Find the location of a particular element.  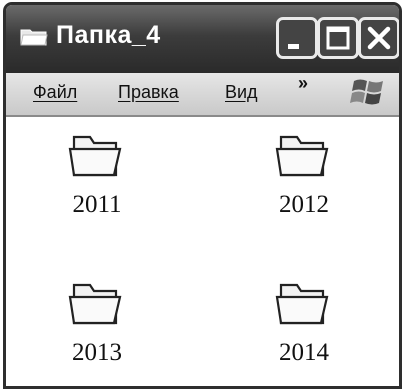

menu-view: Вид is located at coordinates (241, 92).